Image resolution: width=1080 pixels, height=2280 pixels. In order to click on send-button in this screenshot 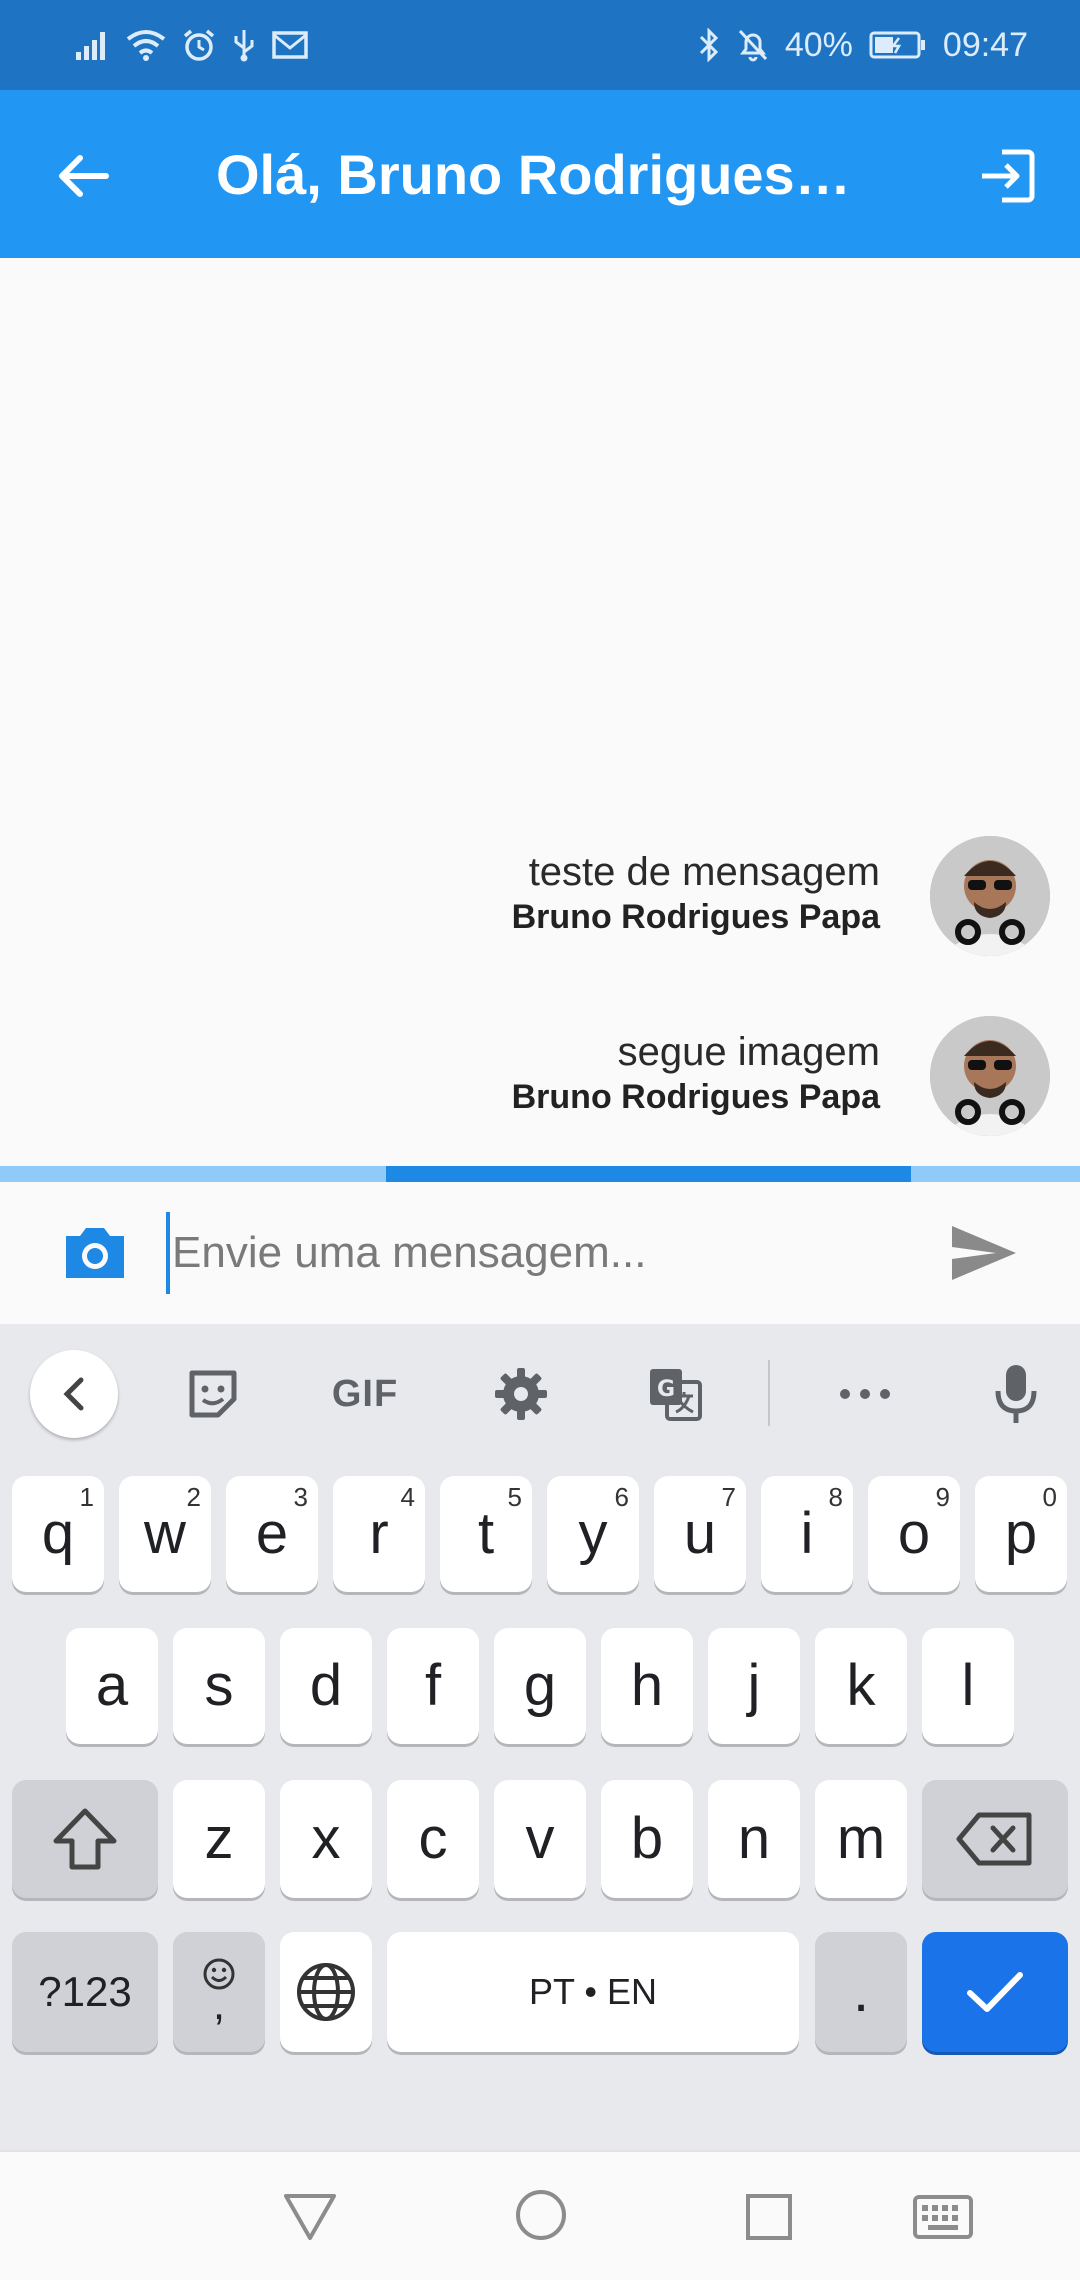, I will do `click(984, 1253)`.